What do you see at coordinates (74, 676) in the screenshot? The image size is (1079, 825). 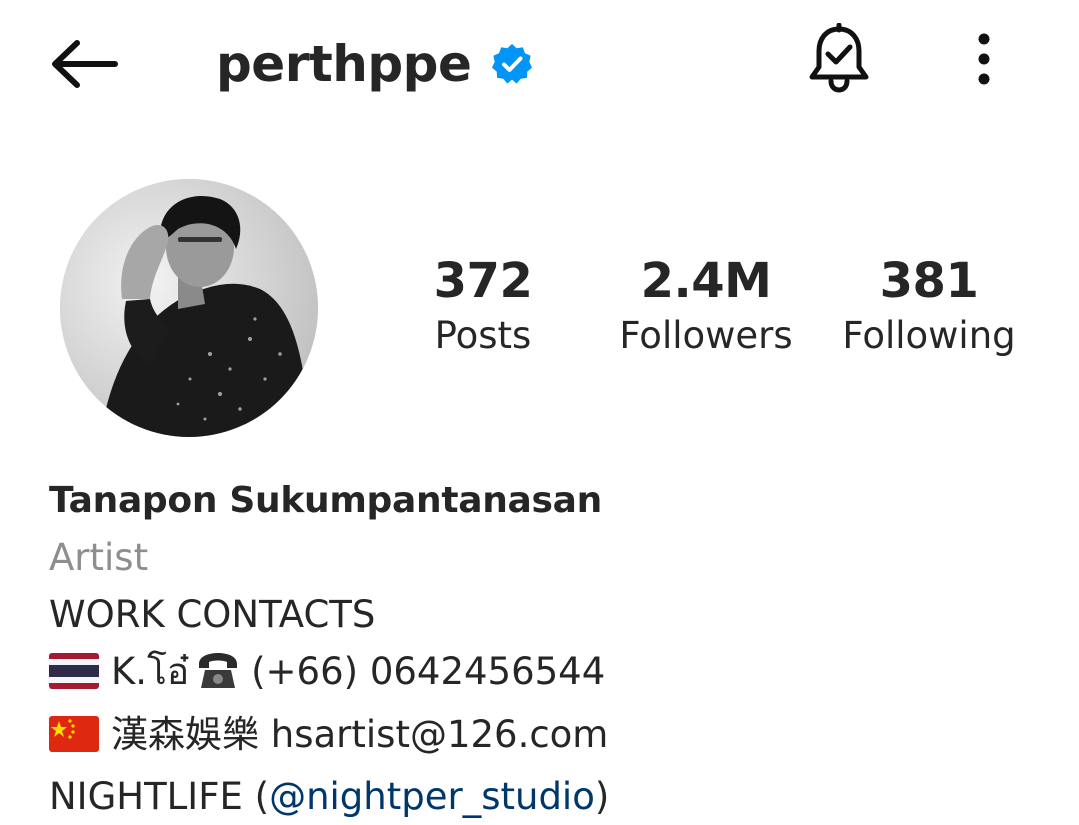 I see `thailand-flag-icon` at bounding box center [74, 676].